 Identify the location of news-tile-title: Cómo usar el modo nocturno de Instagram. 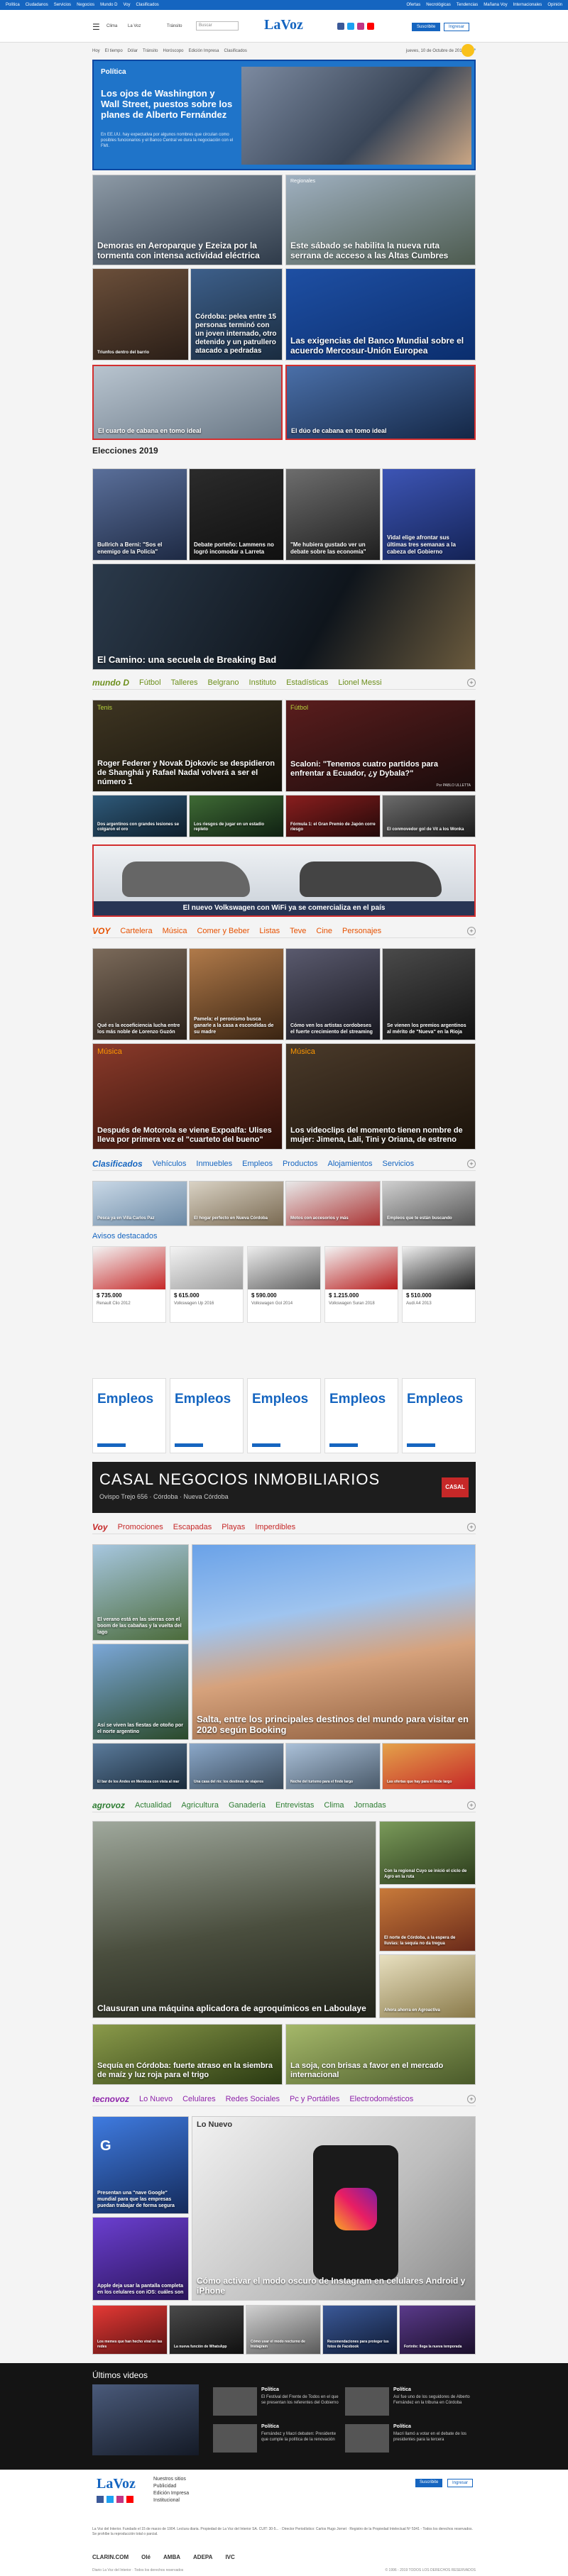
(283, 2345).